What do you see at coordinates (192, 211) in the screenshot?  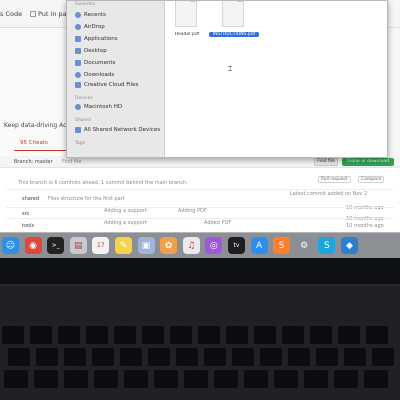 I see `file-row-message-2: Adding PDF` at bounding box center [192, 211].